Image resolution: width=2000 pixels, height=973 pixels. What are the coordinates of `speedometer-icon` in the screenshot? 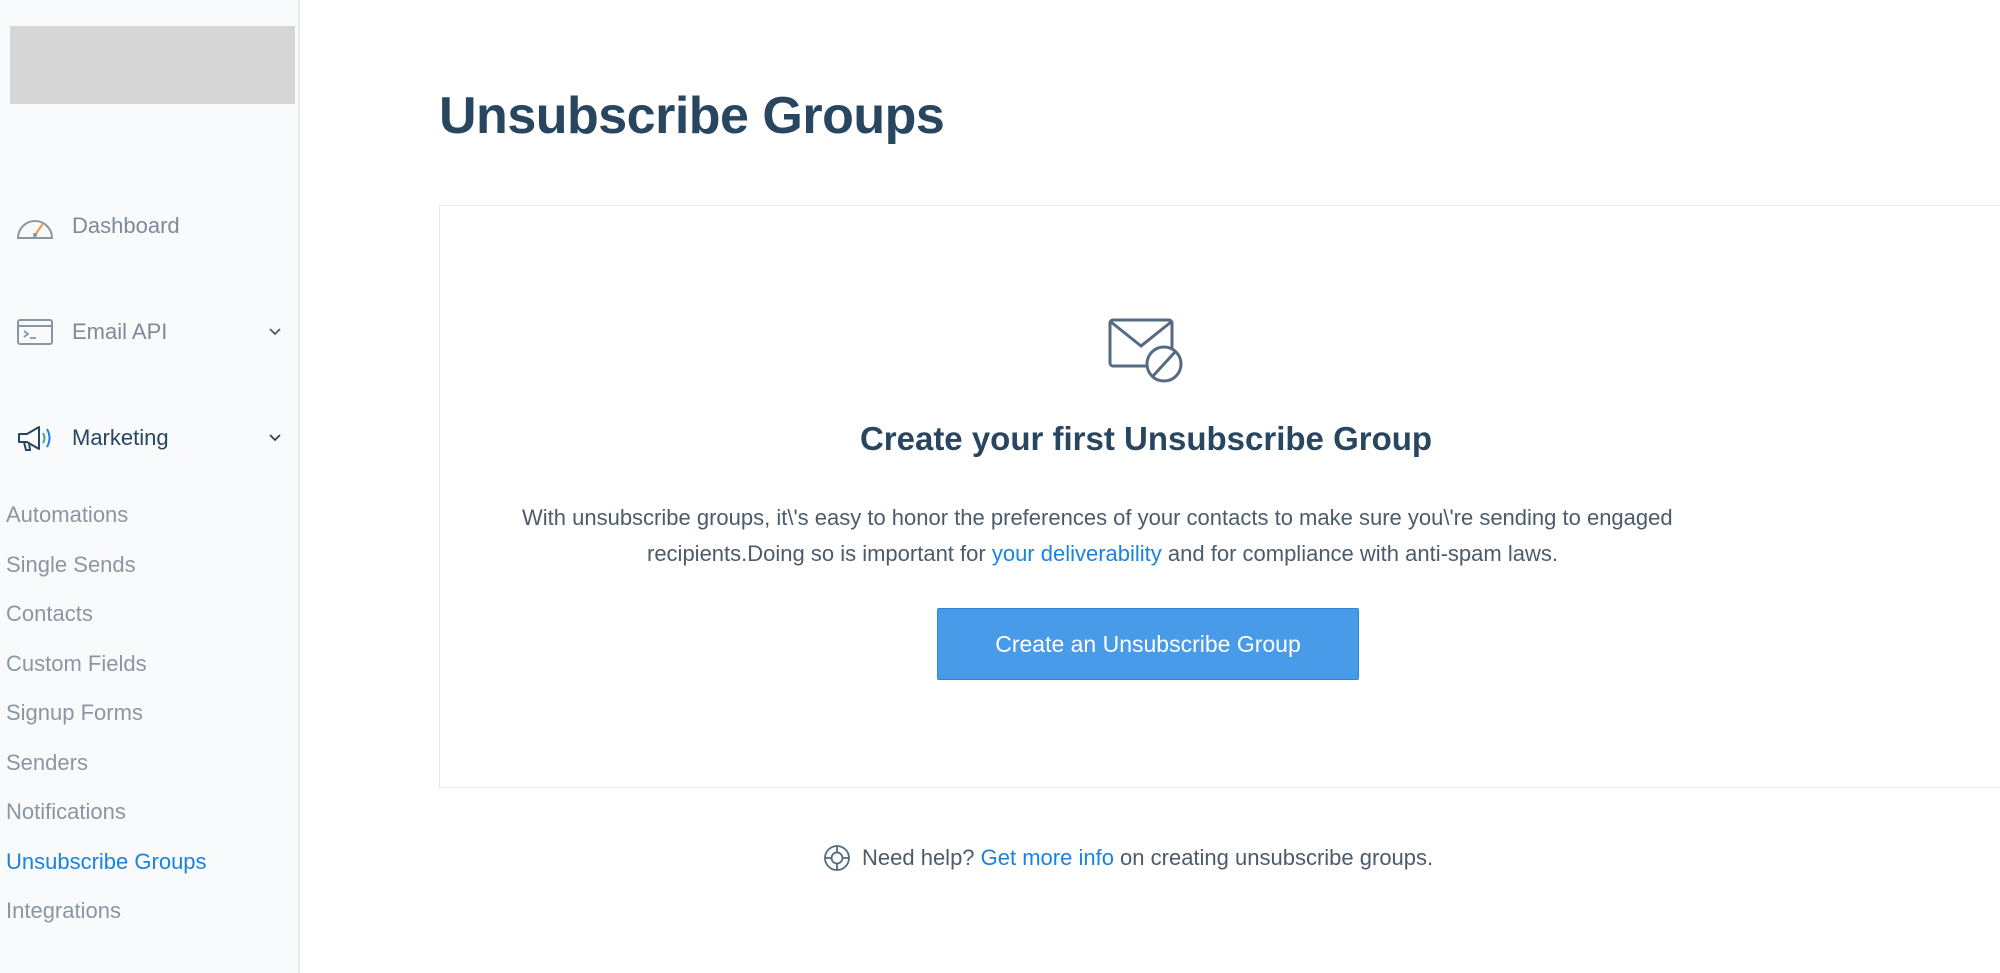 It's located at (35, 226).